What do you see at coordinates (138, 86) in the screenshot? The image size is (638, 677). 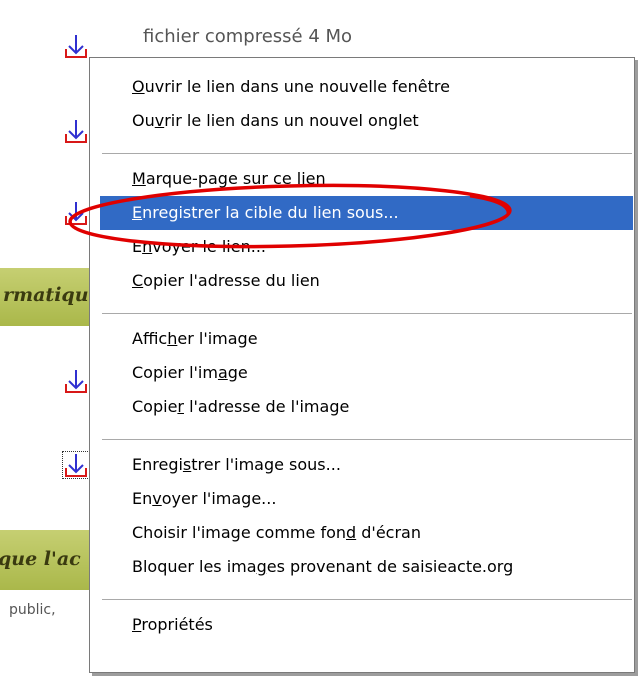 I see `menu-item-accesskey: O` at bounding box center [138, 86].